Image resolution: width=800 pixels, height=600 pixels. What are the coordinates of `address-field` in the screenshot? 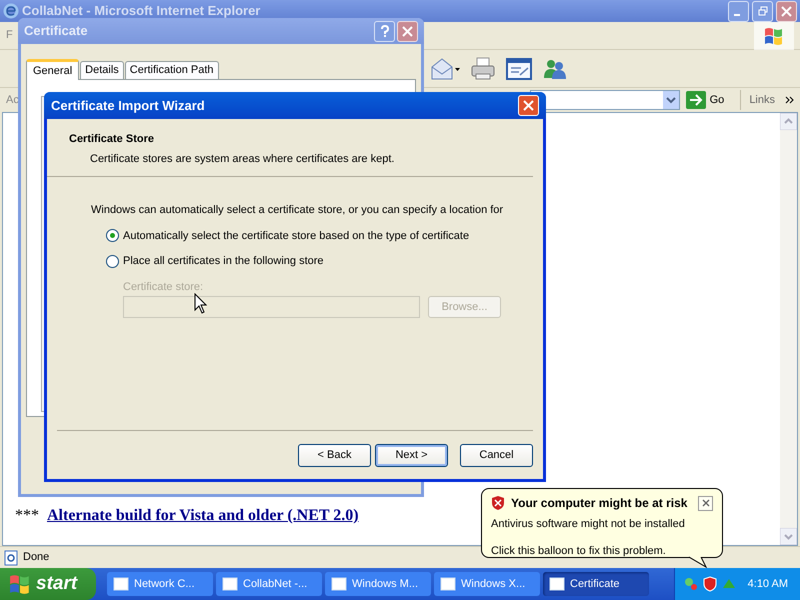 It's located at (605, 100).